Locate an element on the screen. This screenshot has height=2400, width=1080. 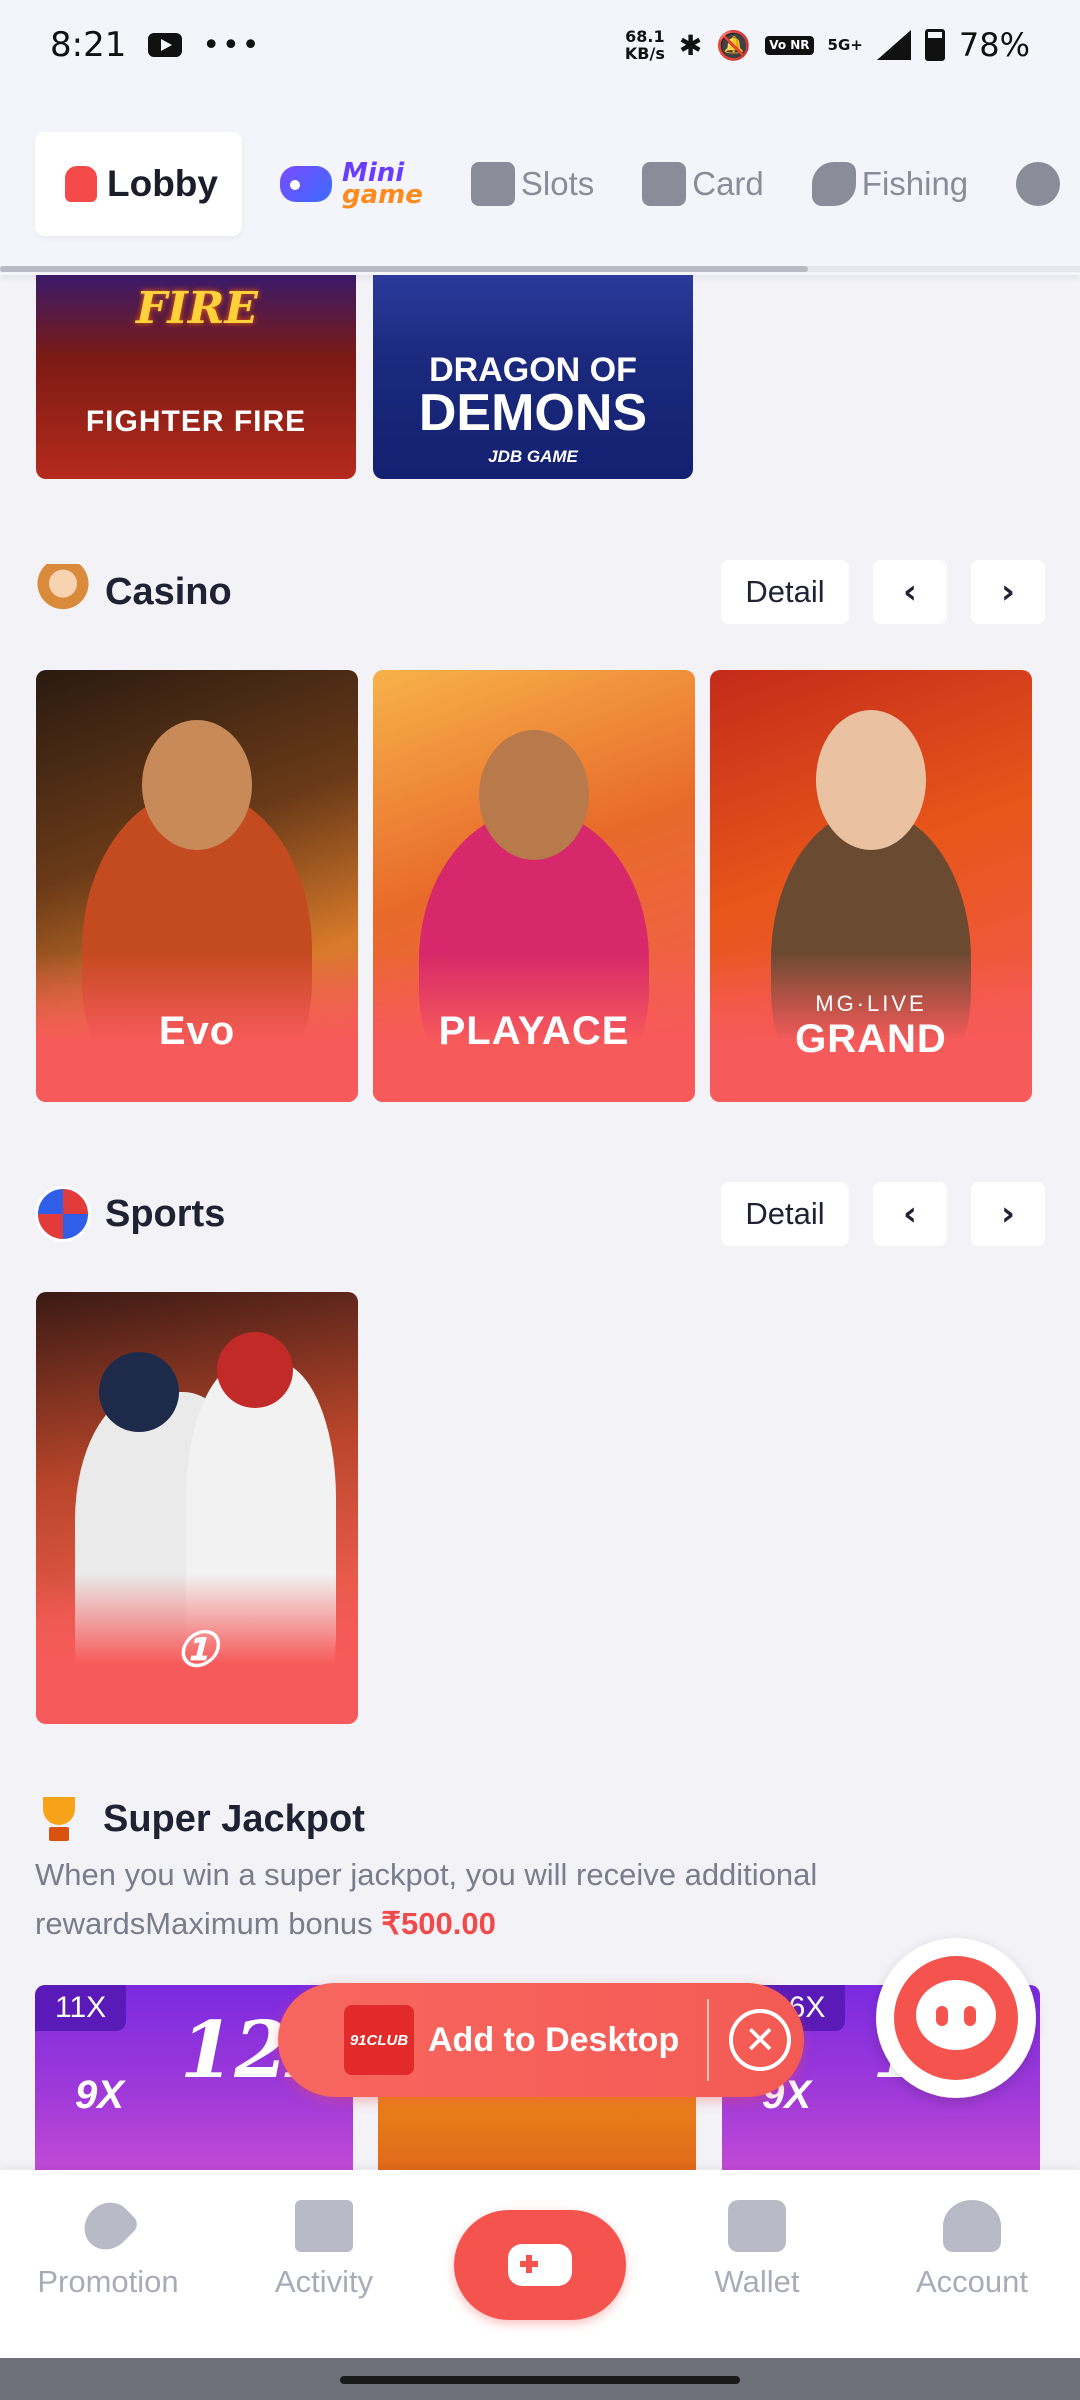
system-gesture-bar is located at coordinates (540, 2379).